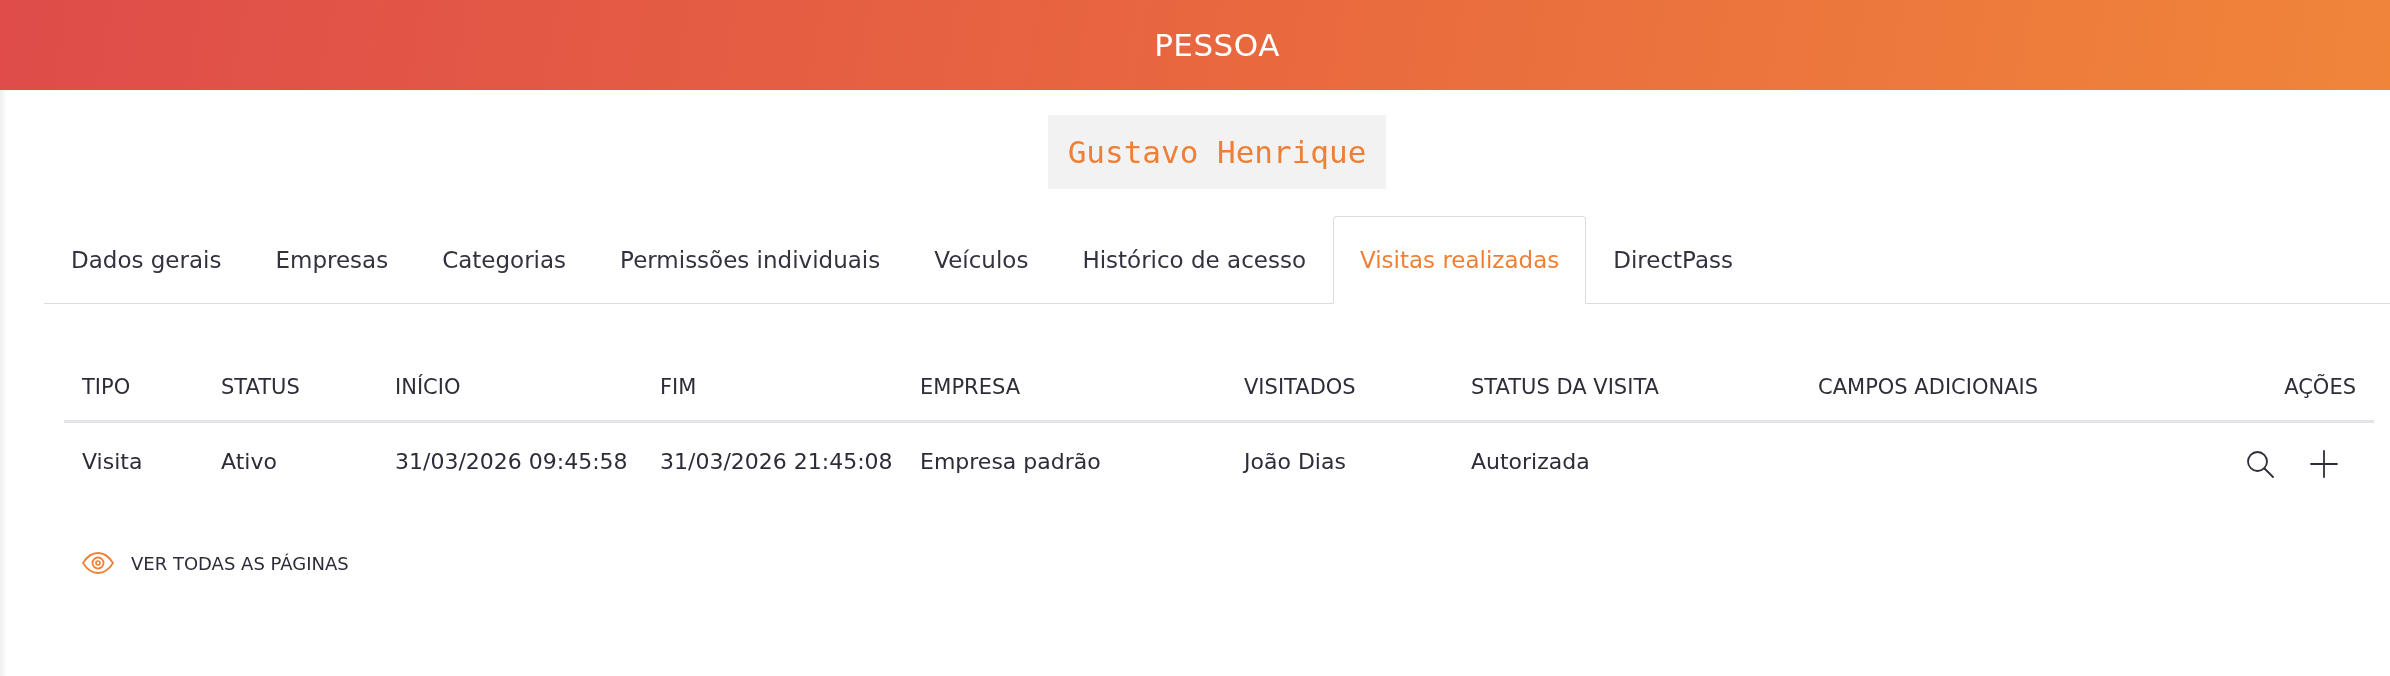  I want to click on tab: Histórico de acesso, so click(1194, 260).